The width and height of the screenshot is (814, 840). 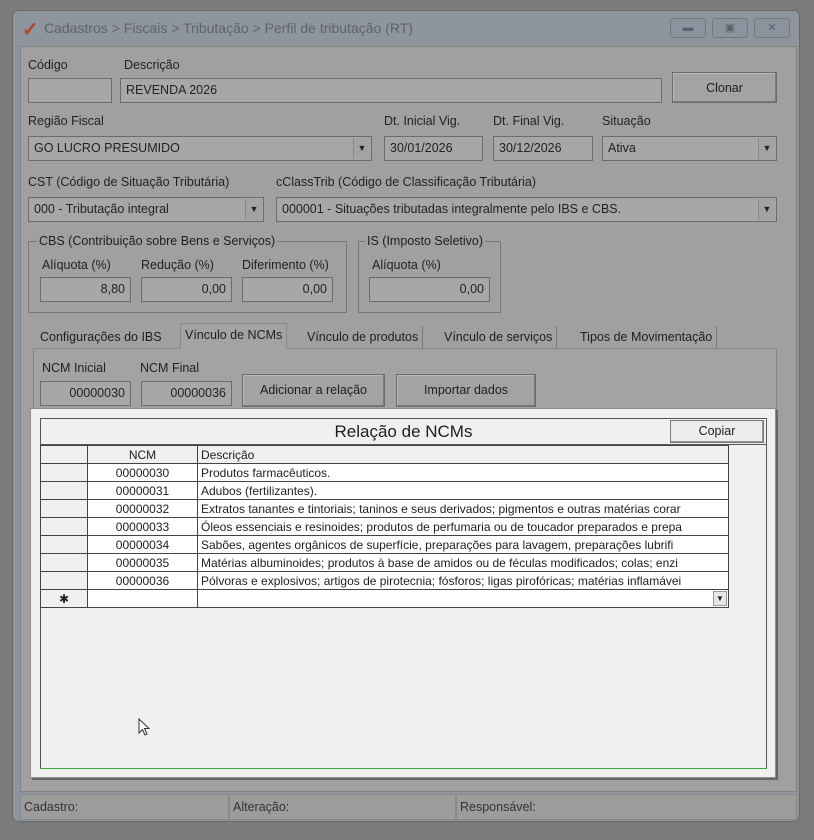 I want to click on column-header-descricao: Descrição, so click(x=463, y=454).